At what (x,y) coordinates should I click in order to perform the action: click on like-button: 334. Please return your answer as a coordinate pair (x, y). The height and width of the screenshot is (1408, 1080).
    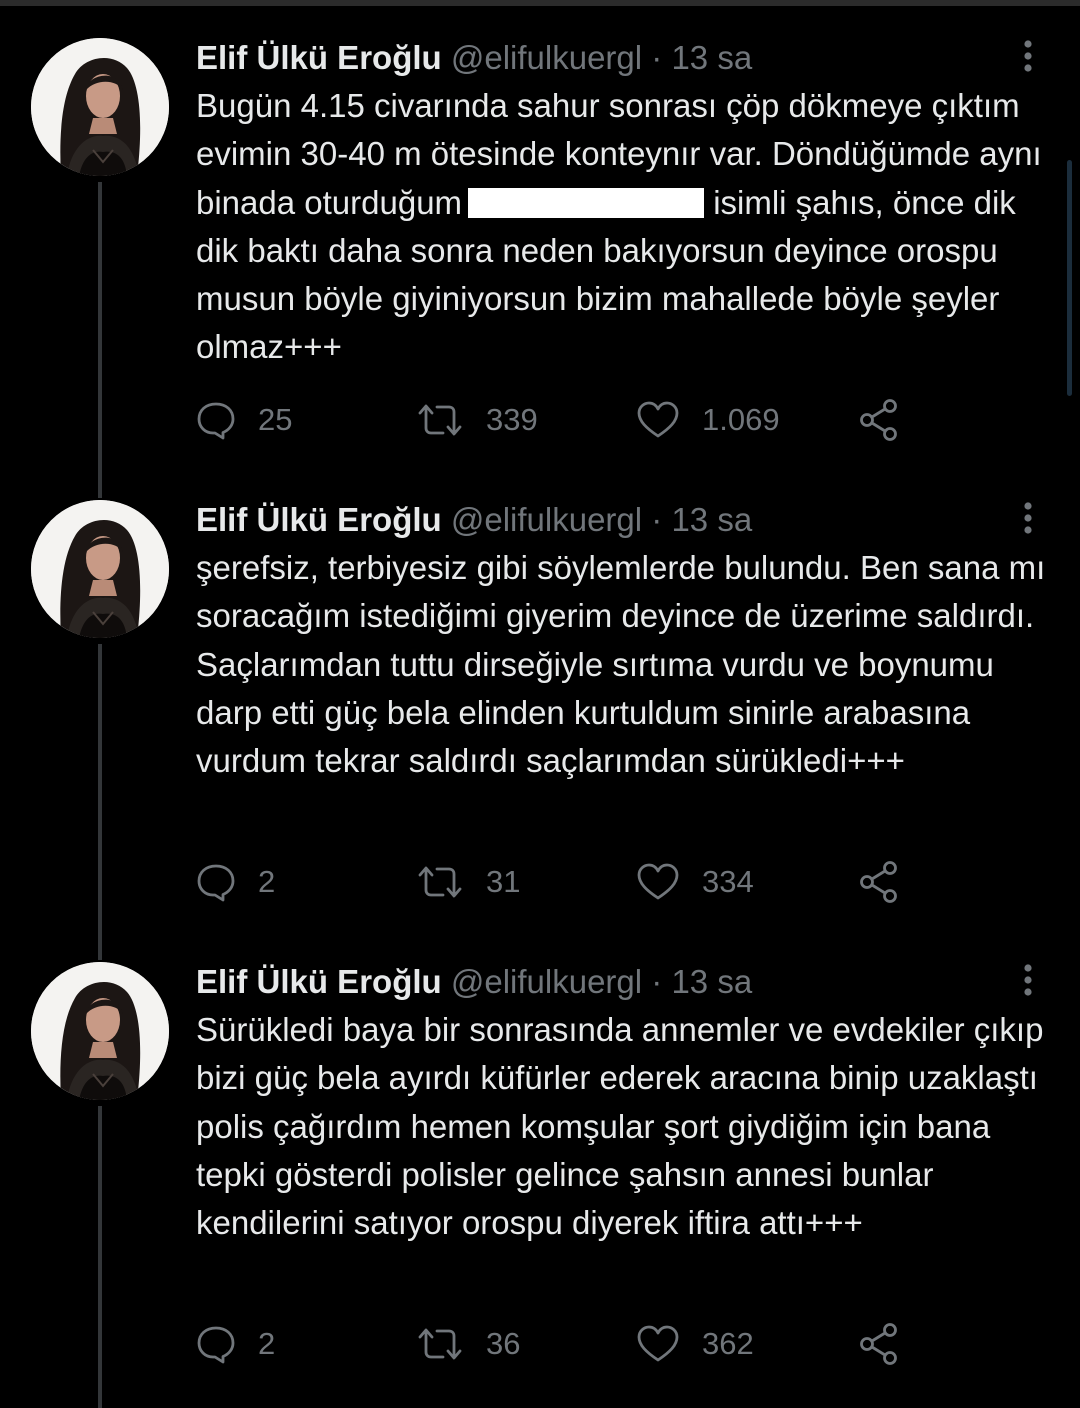
    Looking at the image, I should click on (695, 882).